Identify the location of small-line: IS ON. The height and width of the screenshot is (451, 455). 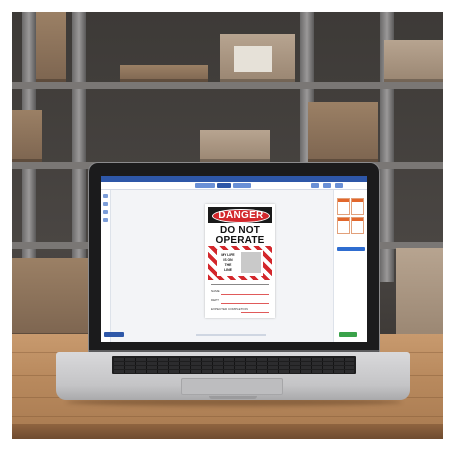
(228, 260).